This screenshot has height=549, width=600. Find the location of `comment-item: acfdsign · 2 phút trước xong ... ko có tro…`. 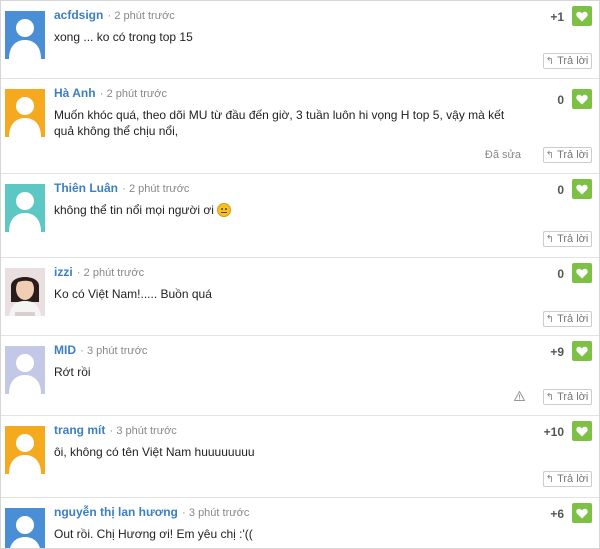

comment-item: acfdsign · 2 phút trước xong ... ko có tro… is located at coordinates (300, 40).